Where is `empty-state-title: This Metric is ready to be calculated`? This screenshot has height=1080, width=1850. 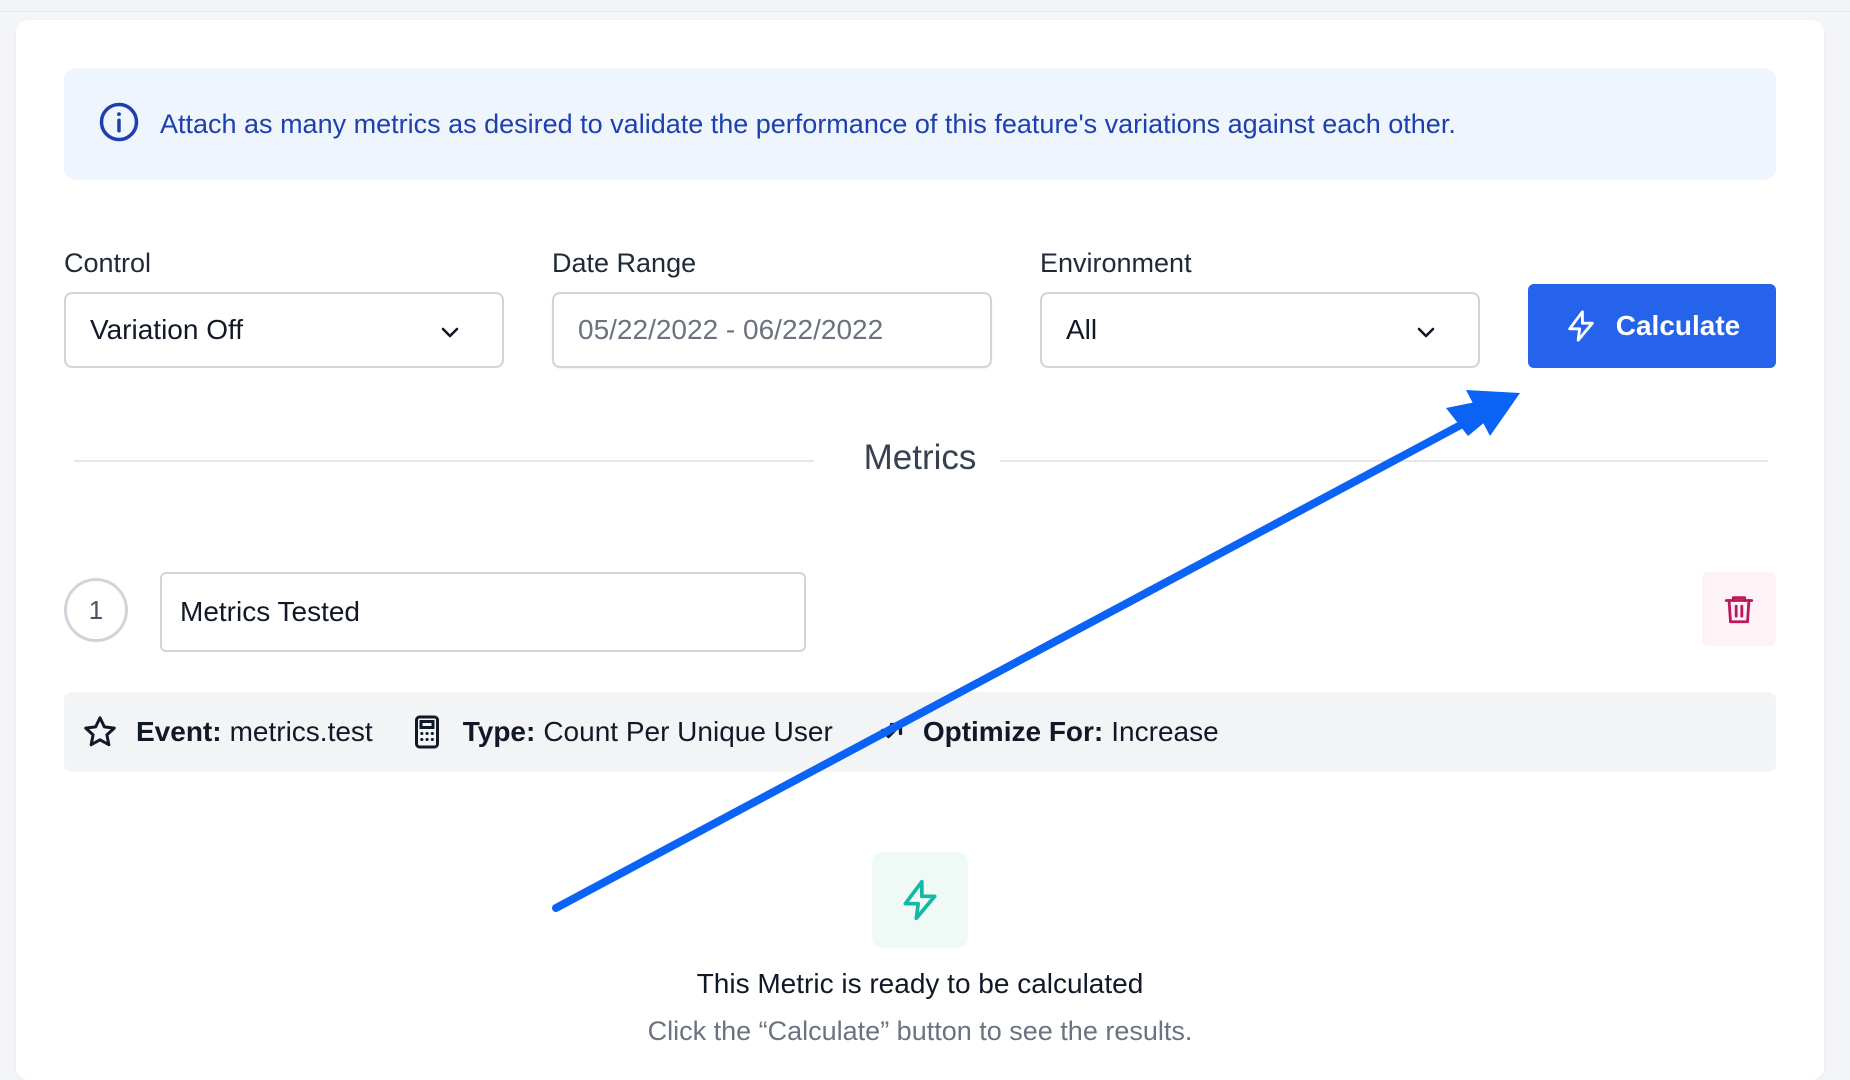 empty-state-title: This Metric is ready to be calculated is located at coordinates (920, 983).